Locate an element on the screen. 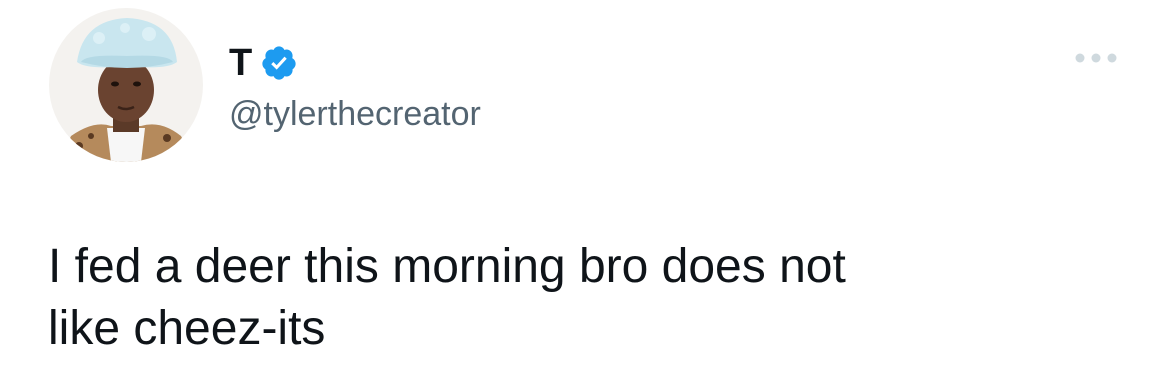 Image resolution: width=1169 pixels, height=389 pixels. author-avatar is located at coordinates (126, 85).